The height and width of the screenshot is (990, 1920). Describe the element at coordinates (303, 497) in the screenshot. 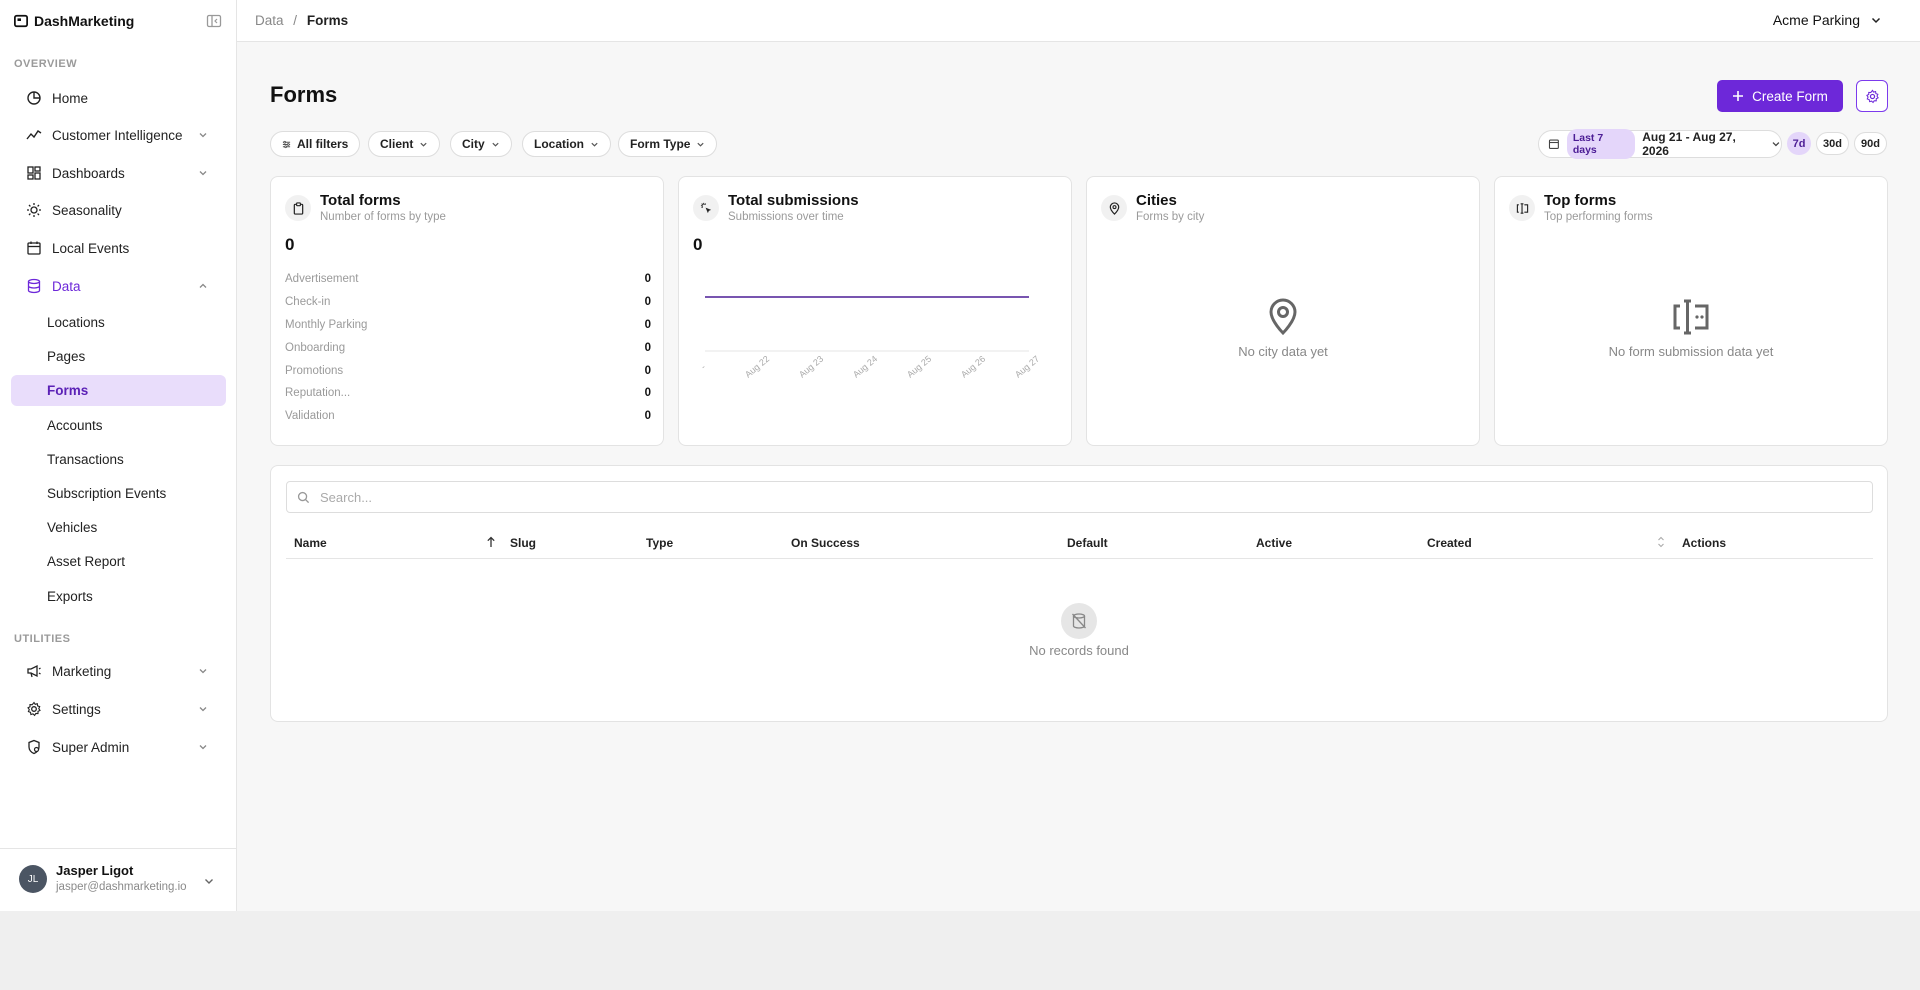

I see `search-icon` at that location.